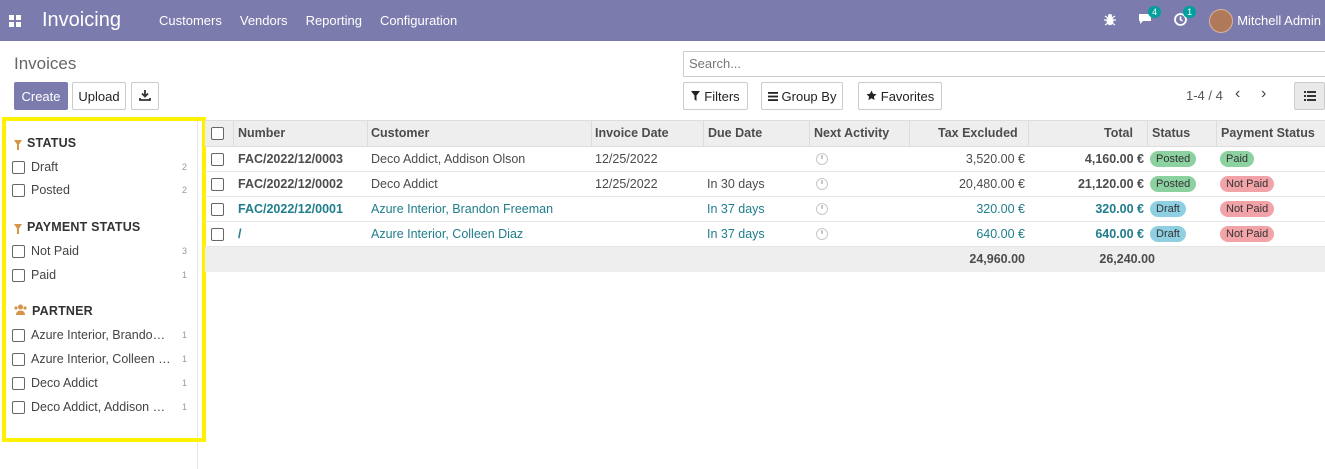  I want to click on menu-reporting: Reporting, so click(334, 20).